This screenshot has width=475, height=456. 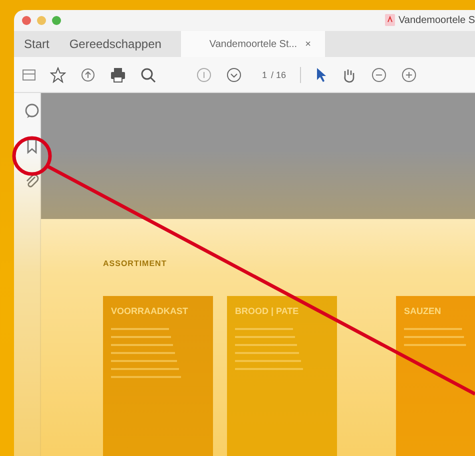 What do you see at coordinates (409, 74) in the screenshot?
I see `zoom-in-icon` at bounding box center [409, 74].